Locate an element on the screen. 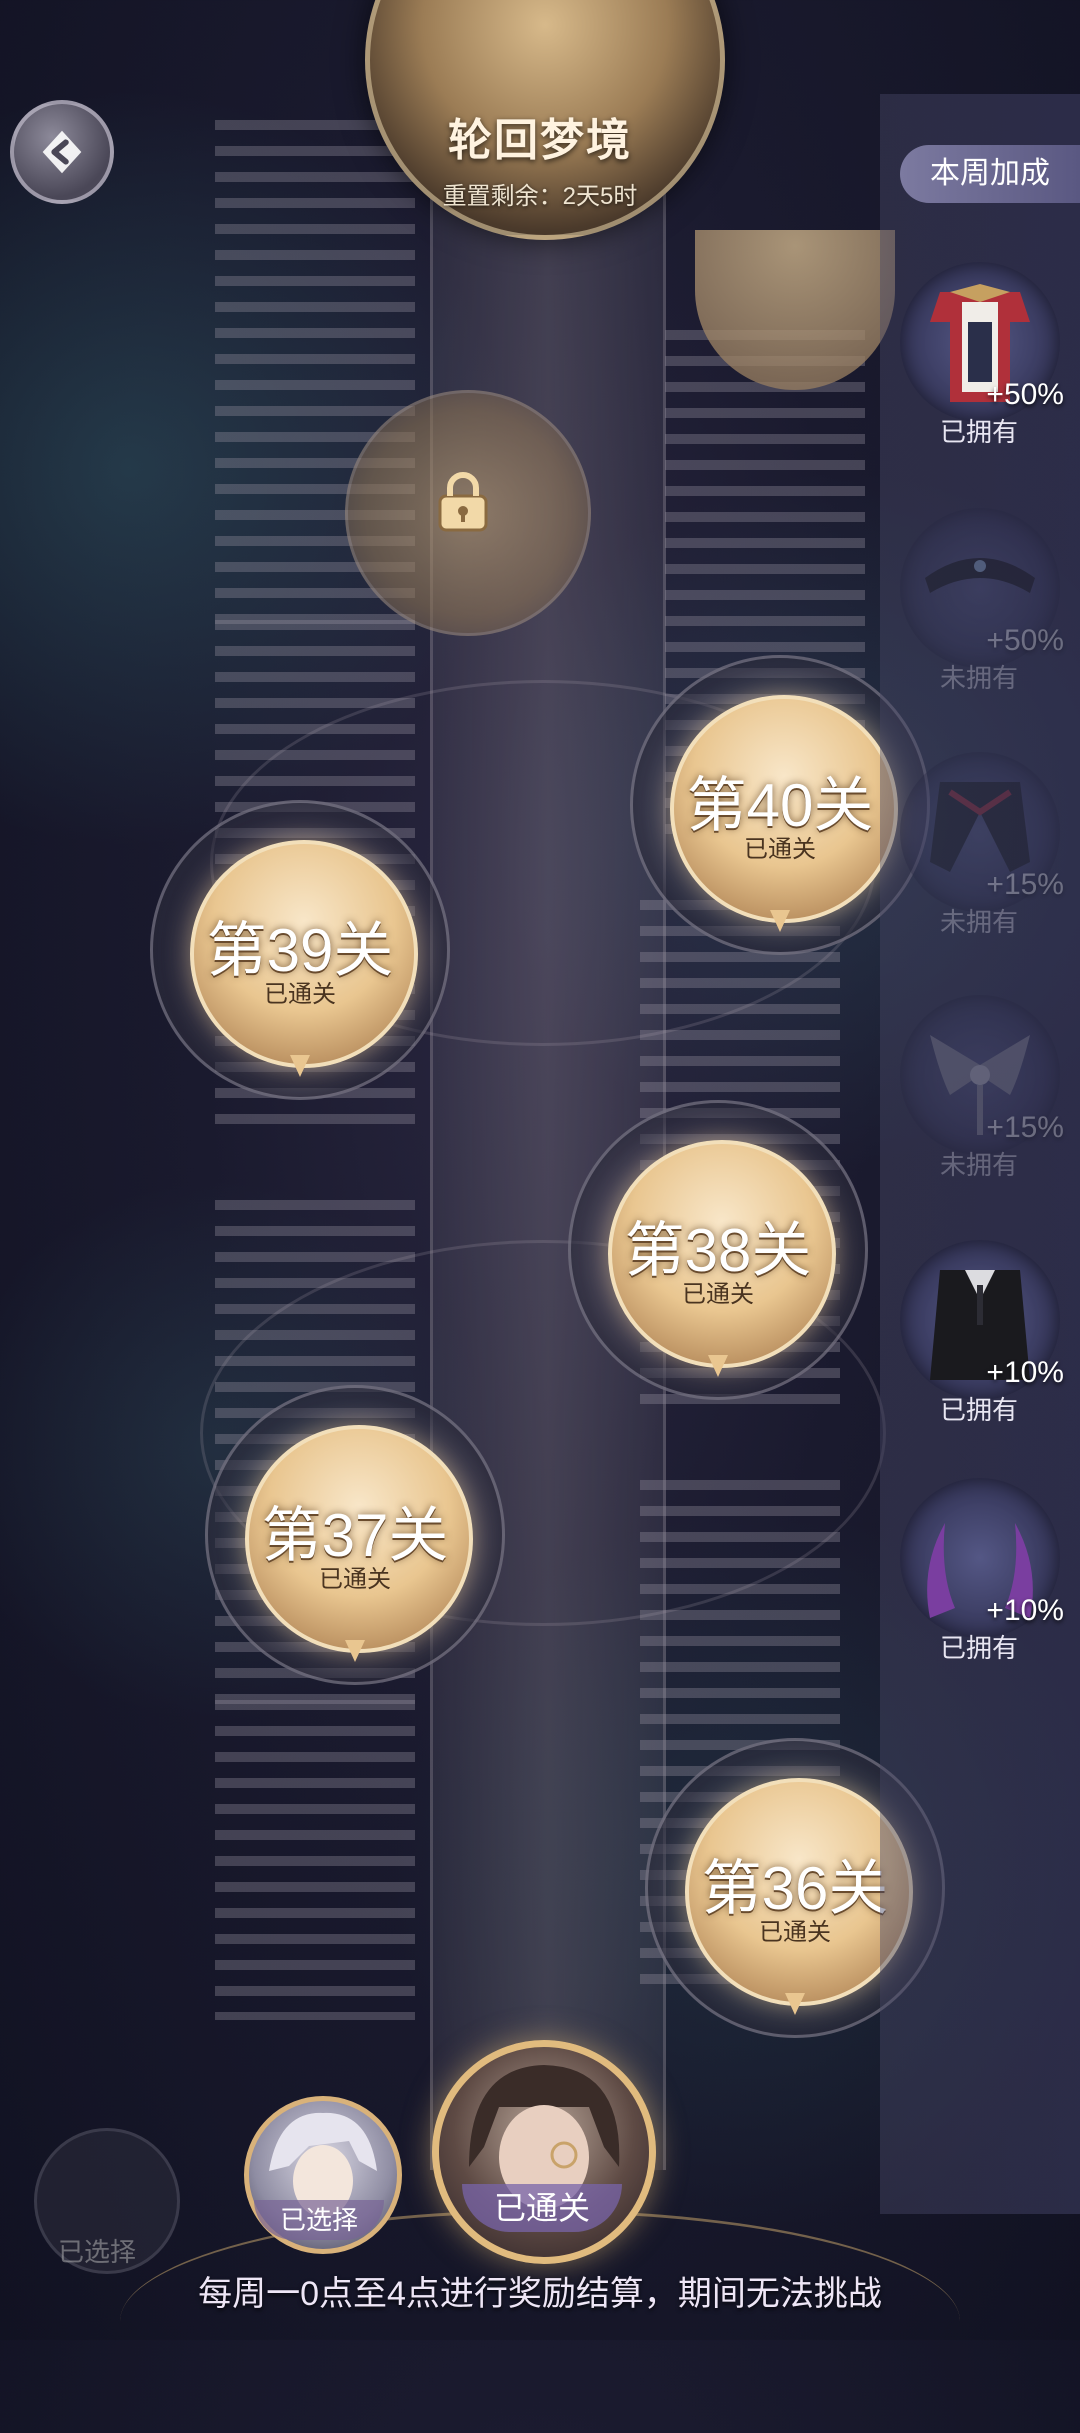 This screenshot has height=2433, width=1080. back-button is located at coordinates (62, 152).